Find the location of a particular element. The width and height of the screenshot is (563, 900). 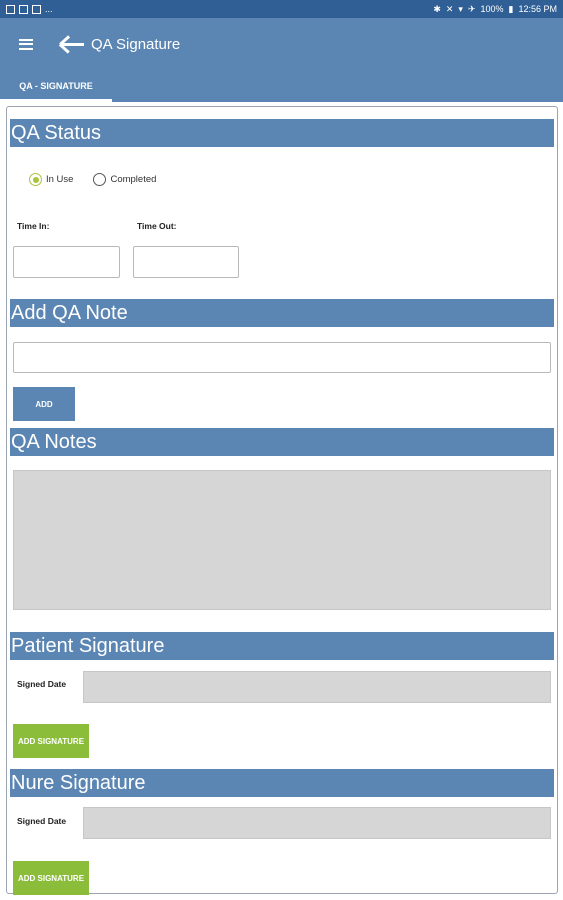

add-nurse-signature-button: ADD SIGNATURE is located at coordinates (51, 878).